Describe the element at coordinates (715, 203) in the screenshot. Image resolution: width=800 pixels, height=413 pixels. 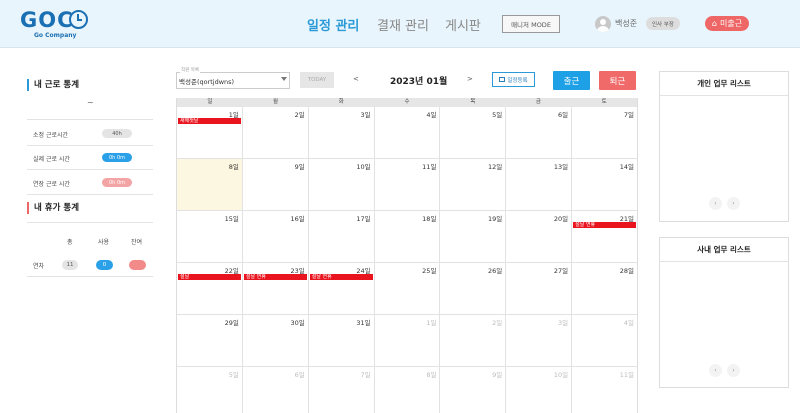
I see `personal-task-prev-button: ‹` at that location.